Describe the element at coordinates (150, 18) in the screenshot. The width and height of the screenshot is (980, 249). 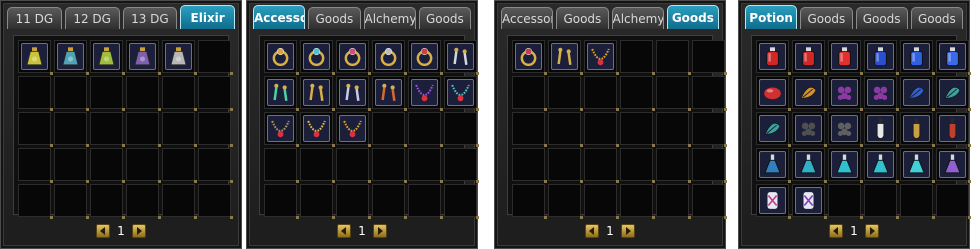
I see `tab-13-dg: 13 DG` at that location.